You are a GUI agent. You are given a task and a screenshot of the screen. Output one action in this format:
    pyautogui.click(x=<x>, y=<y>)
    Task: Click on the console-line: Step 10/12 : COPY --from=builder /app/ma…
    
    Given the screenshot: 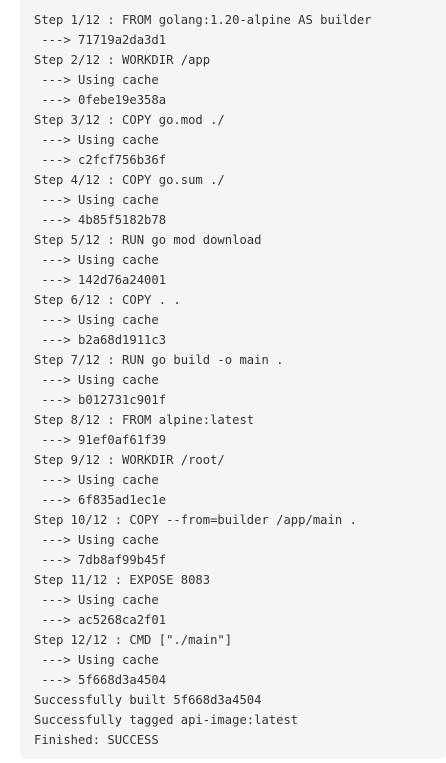 What is the action you would take?
    pyautogui.click(x=195, y=520)
    